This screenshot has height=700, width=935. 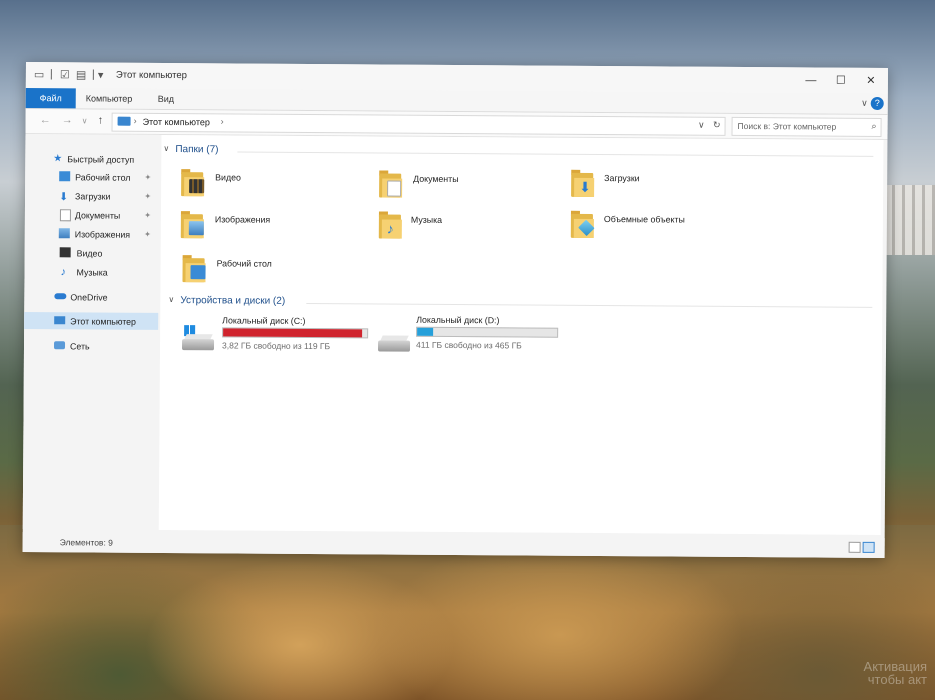 I want to click on sidebar-item-documents: Документы ✦, so click(x=92, y=215).